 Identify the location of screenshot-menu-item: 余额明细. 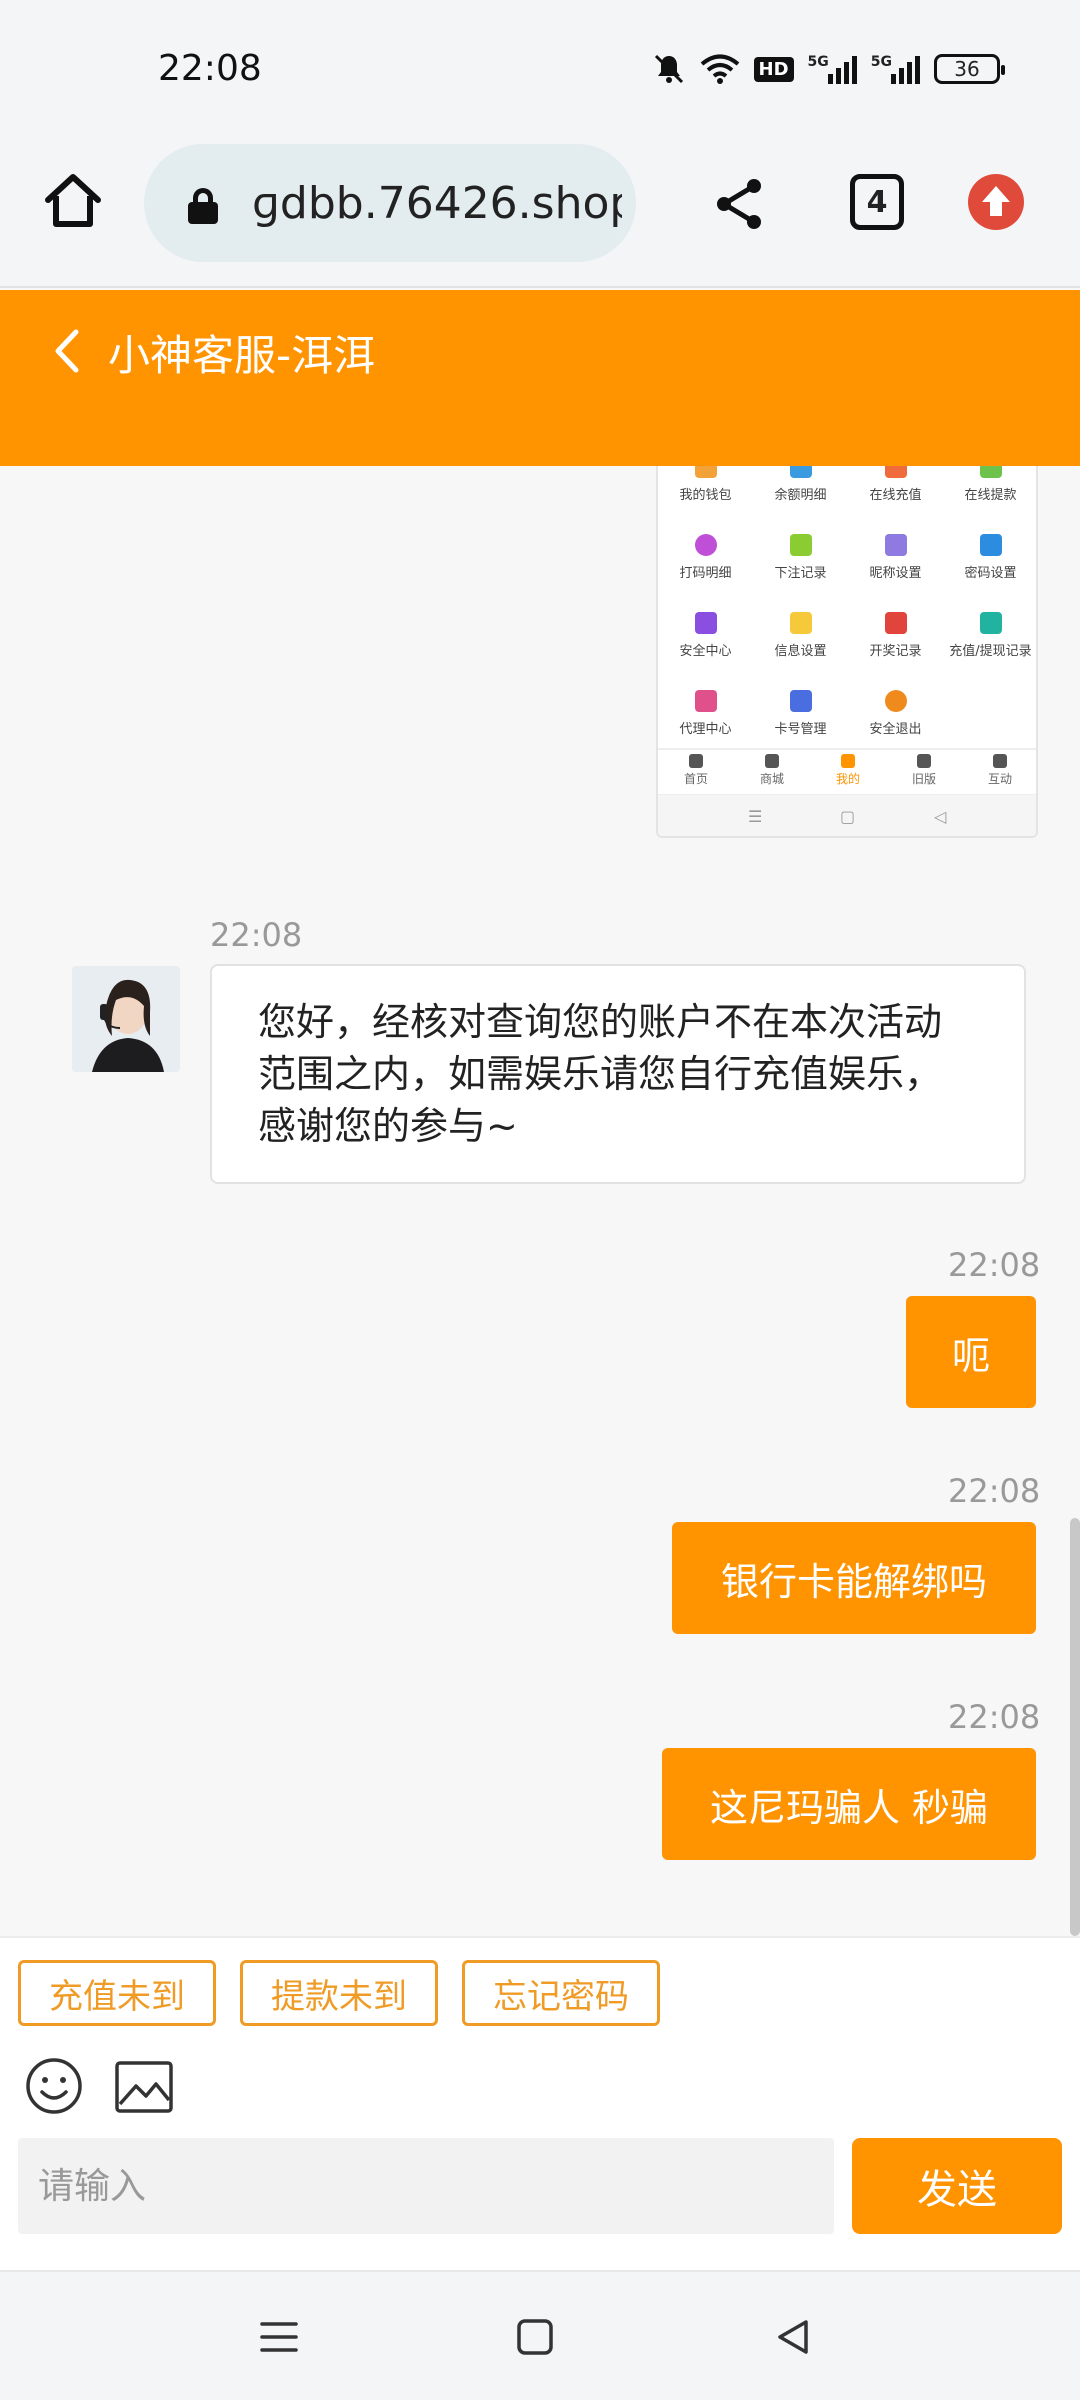
(800, 497).